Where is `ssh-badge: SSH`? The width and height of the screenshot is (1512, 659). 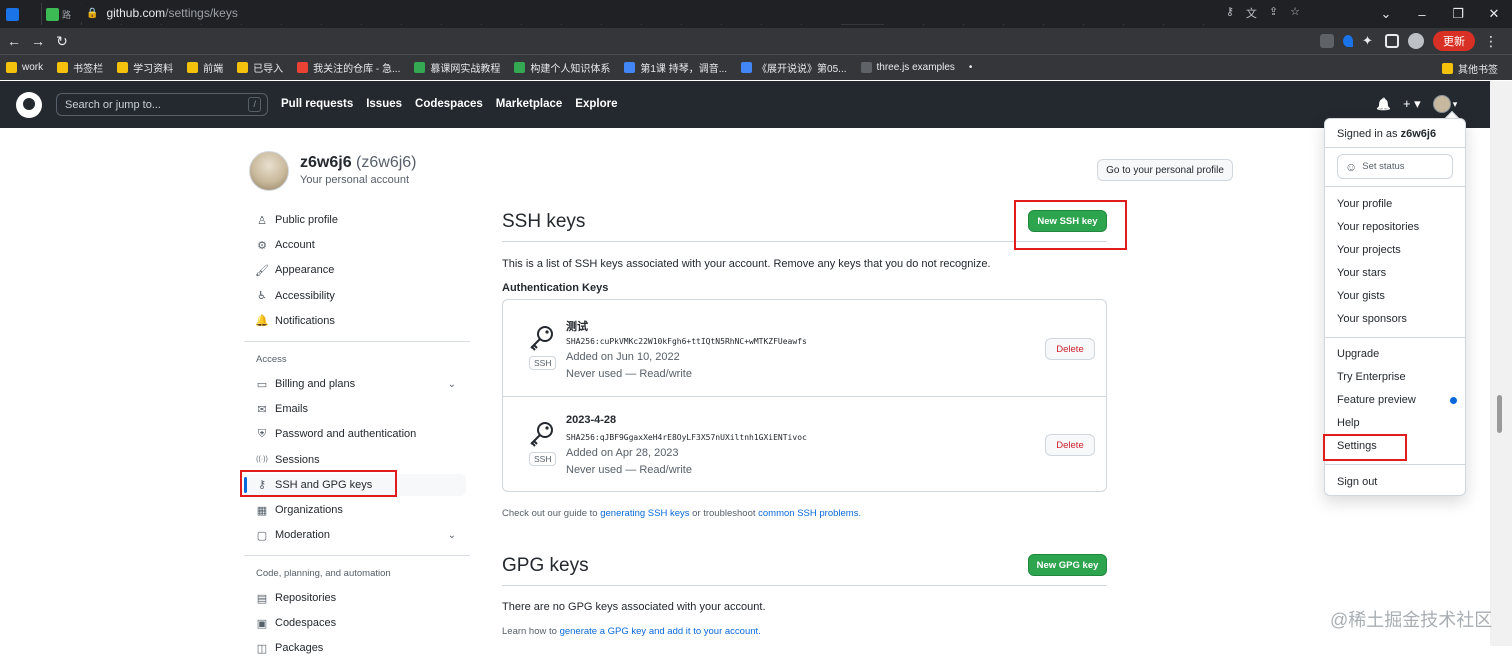
ssh-badge: SSH is located at coordinates (543, 459).